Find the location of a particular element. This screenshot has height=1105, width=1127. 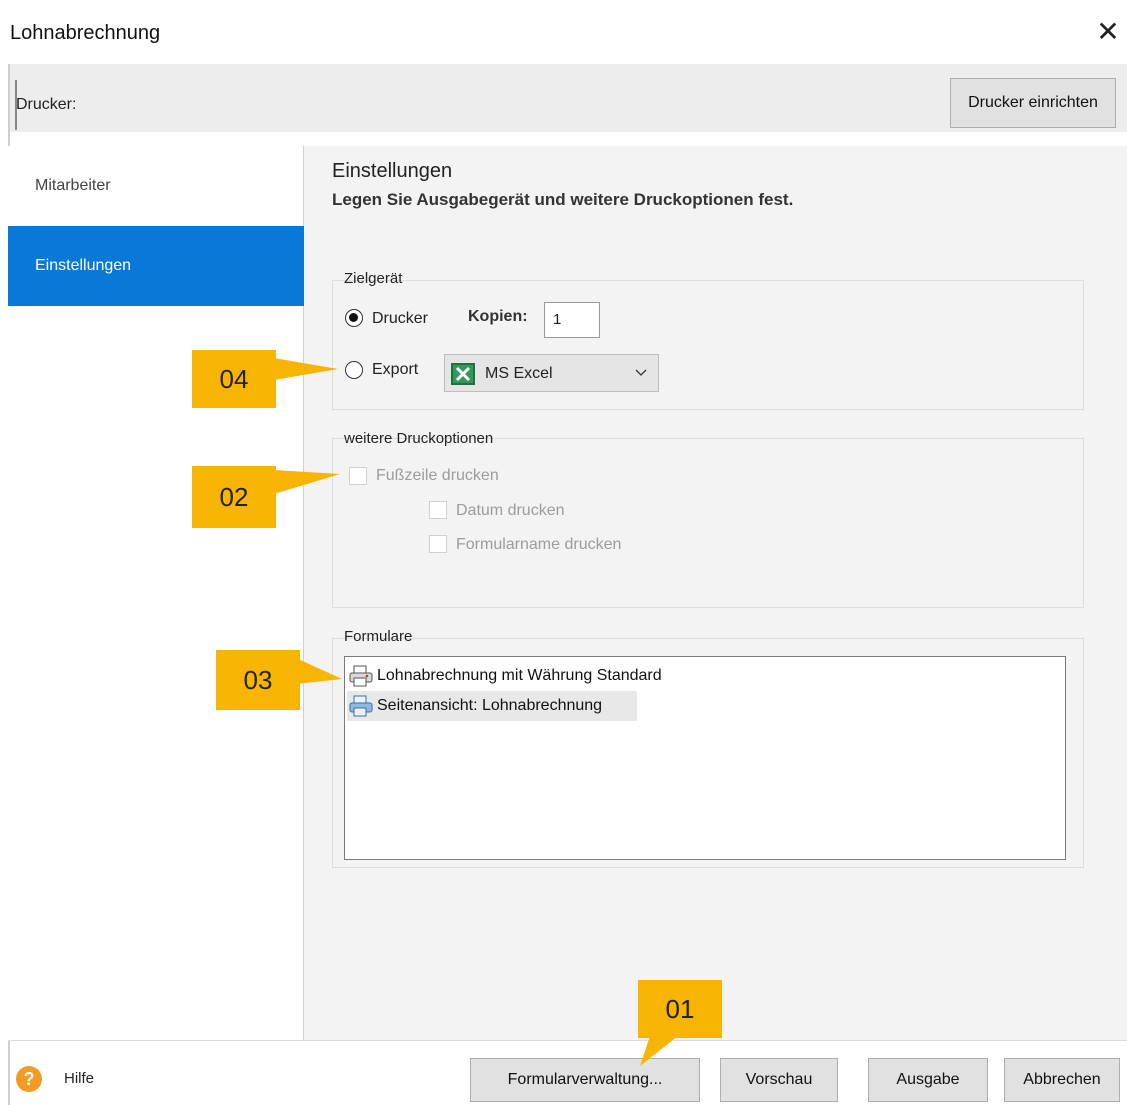

callout-01-arrow is located at coordinates (659, 1051).